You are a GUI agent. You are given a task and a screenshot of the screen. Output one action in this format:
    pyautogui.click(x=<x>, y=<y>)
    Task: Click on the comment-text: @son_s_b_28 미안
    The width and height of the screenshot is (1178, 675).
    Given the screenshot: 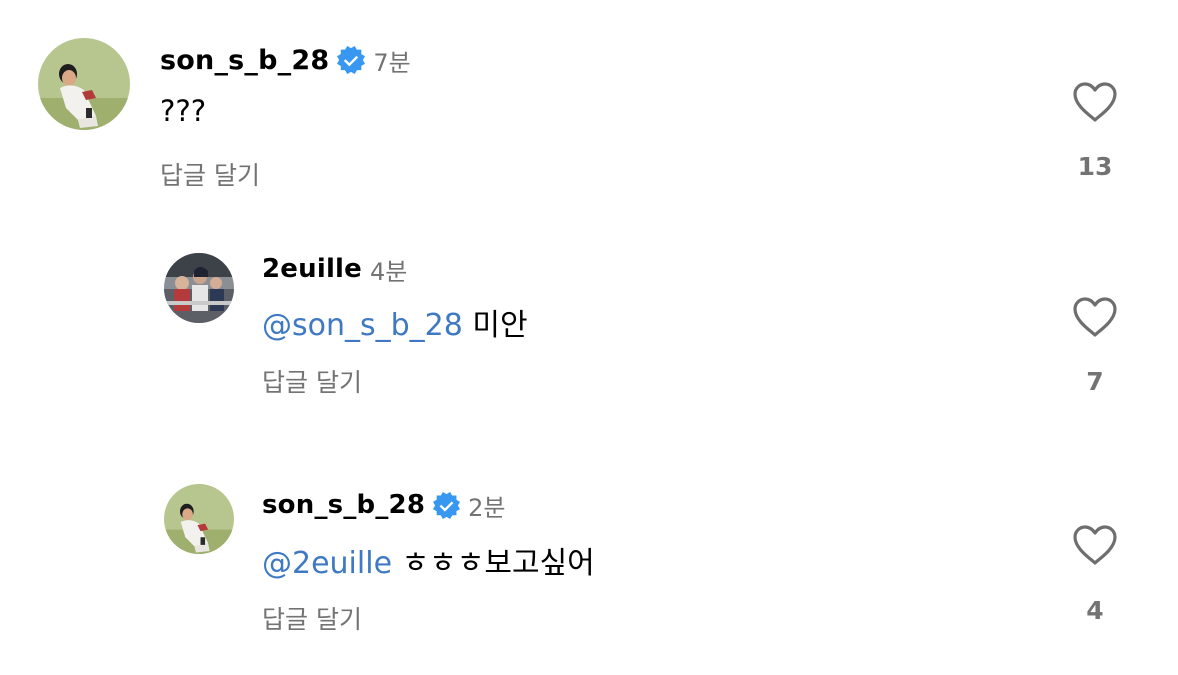 What is the action you would take?
    pyautogui.click(x=395, y=322)
    